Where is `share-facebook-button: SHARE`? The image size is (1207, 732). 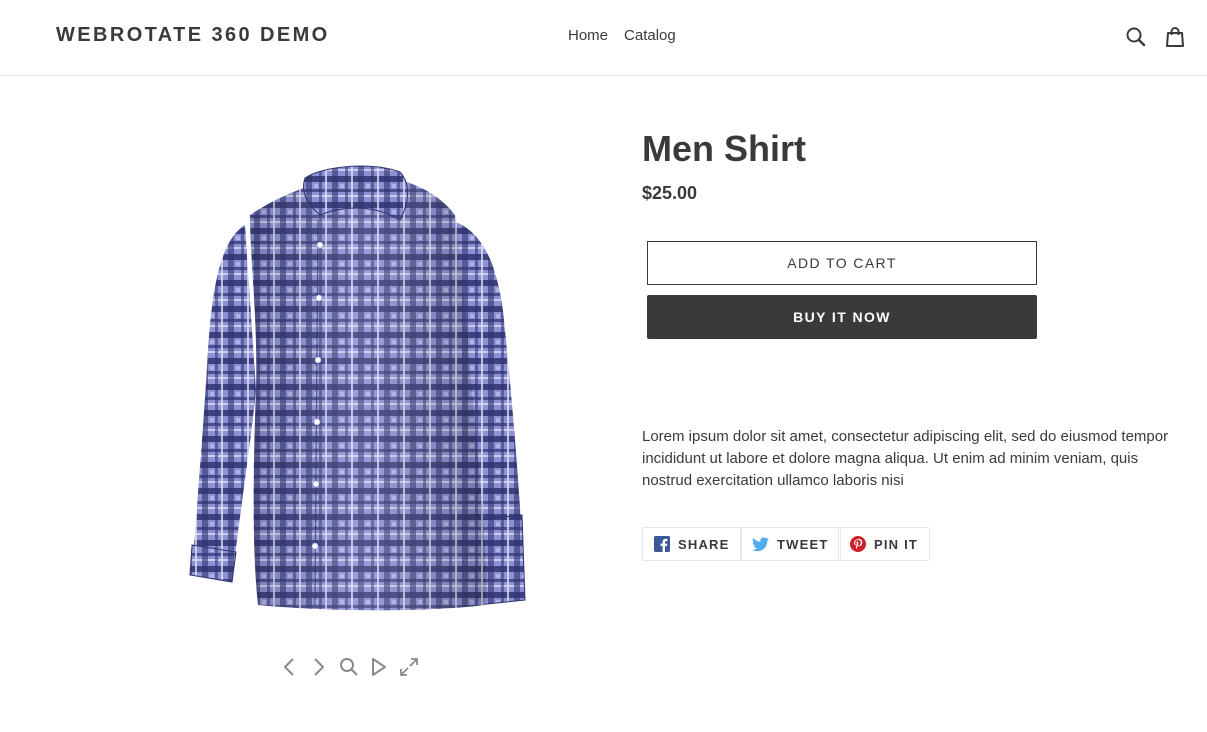
share-facebook-button: SHARE is located at coordinates (692, 544).